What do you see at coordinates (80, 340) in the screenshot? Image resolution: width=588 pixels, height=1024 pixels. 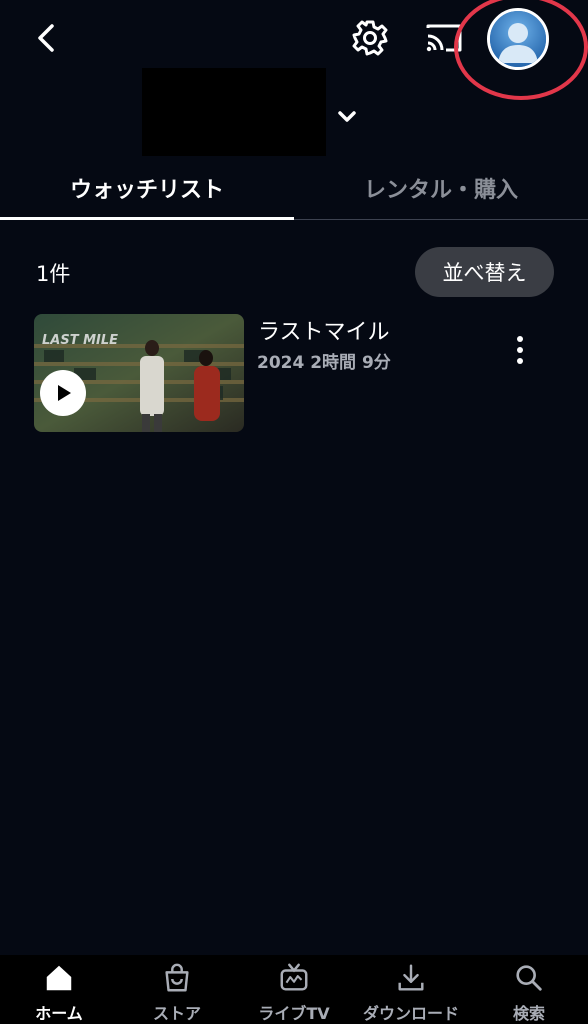 I see `svg-text: LAST MILE` at bounding box center [80, 340].